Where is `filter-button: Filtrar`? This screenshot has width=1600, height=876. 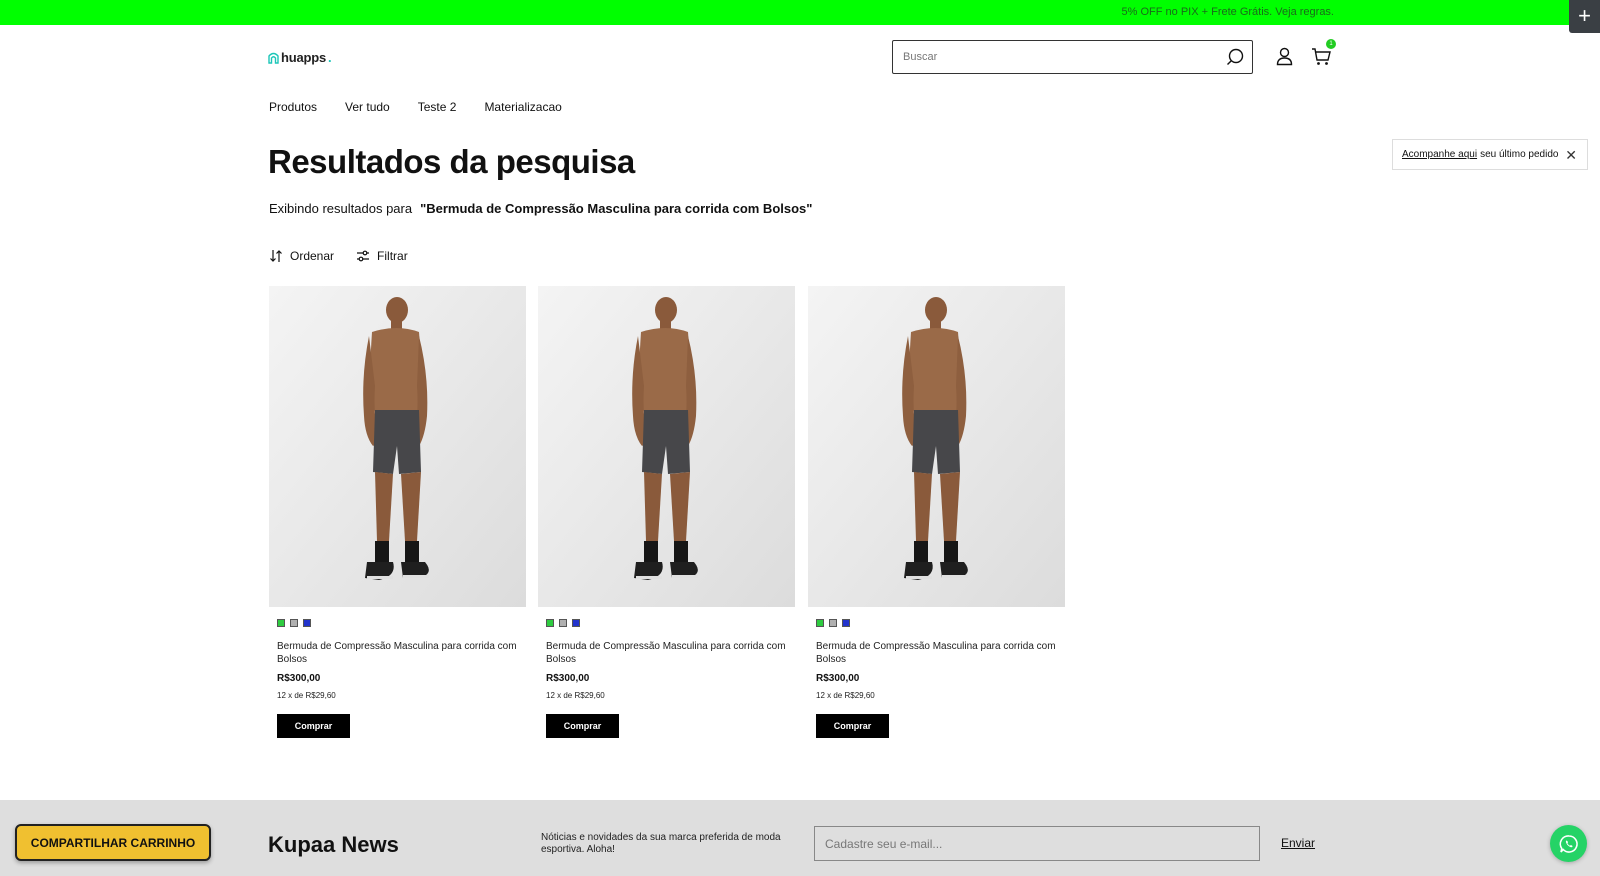 filter-button: Filtrar is located at coordinates (382, 256).